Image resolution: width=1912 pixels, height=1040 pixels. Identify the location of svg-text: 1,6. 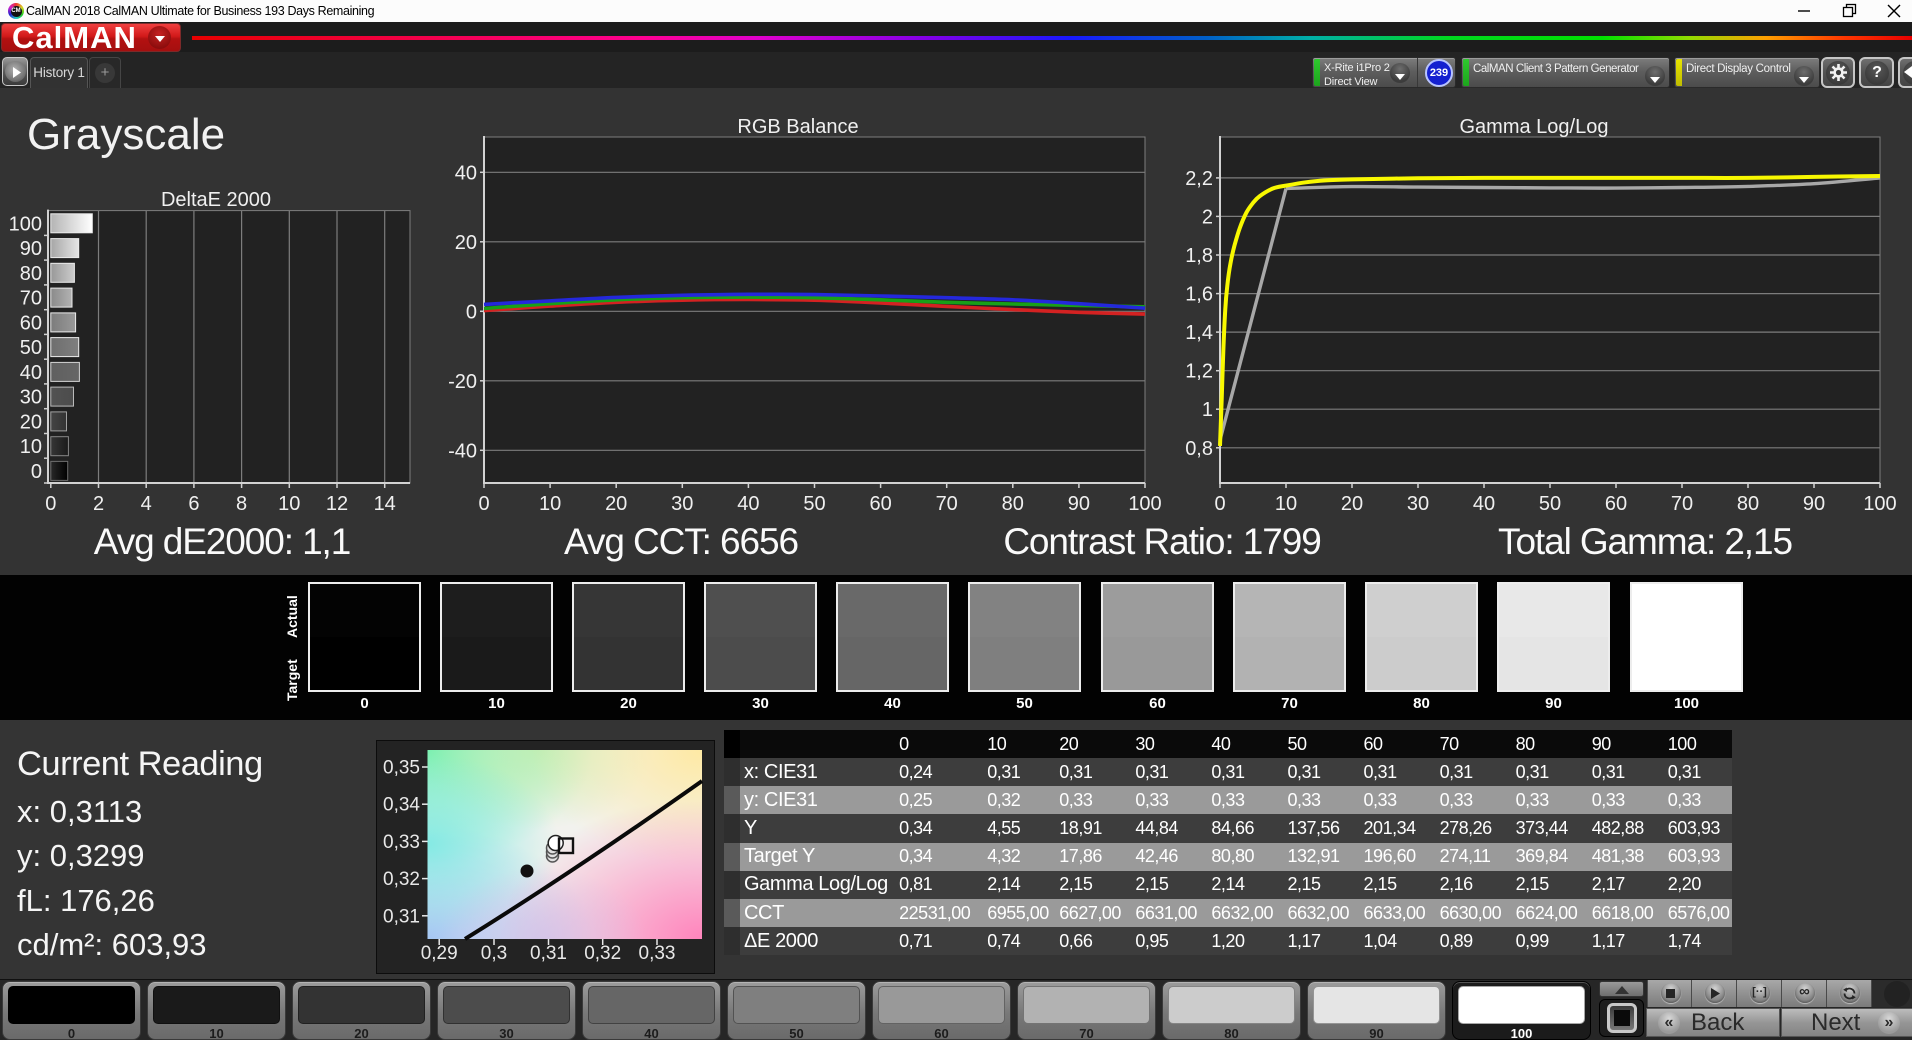
(1199, 295).